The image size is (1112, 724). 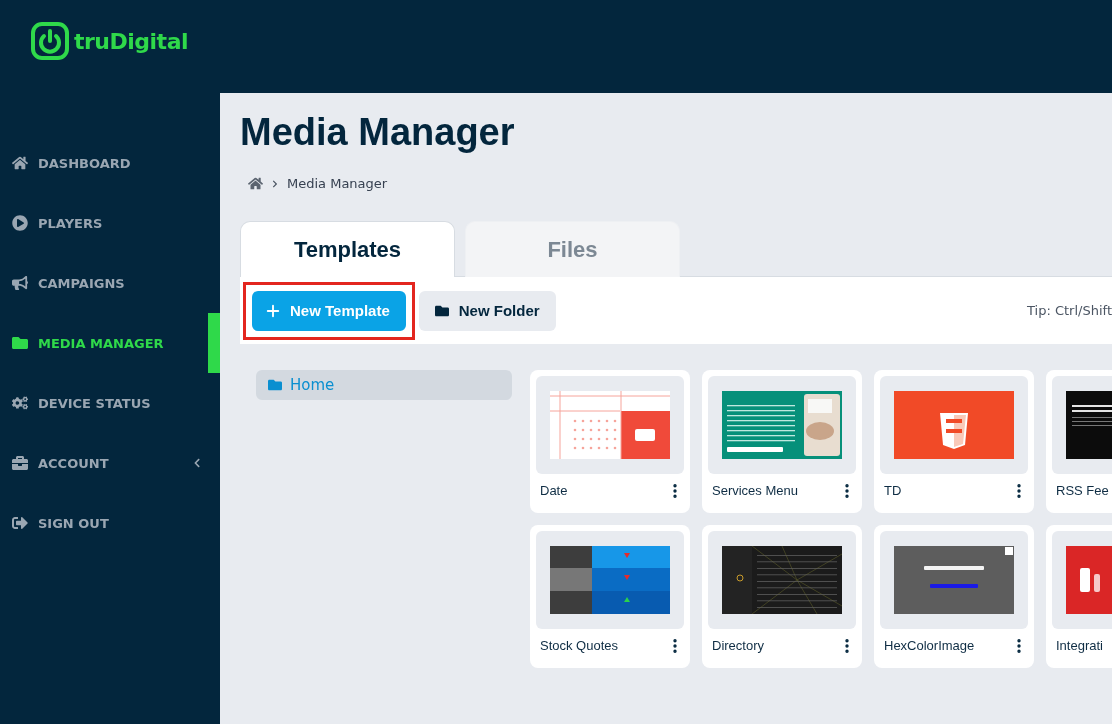 I want to click on new-folder-button: New Folder, so click(x=487, y=310).